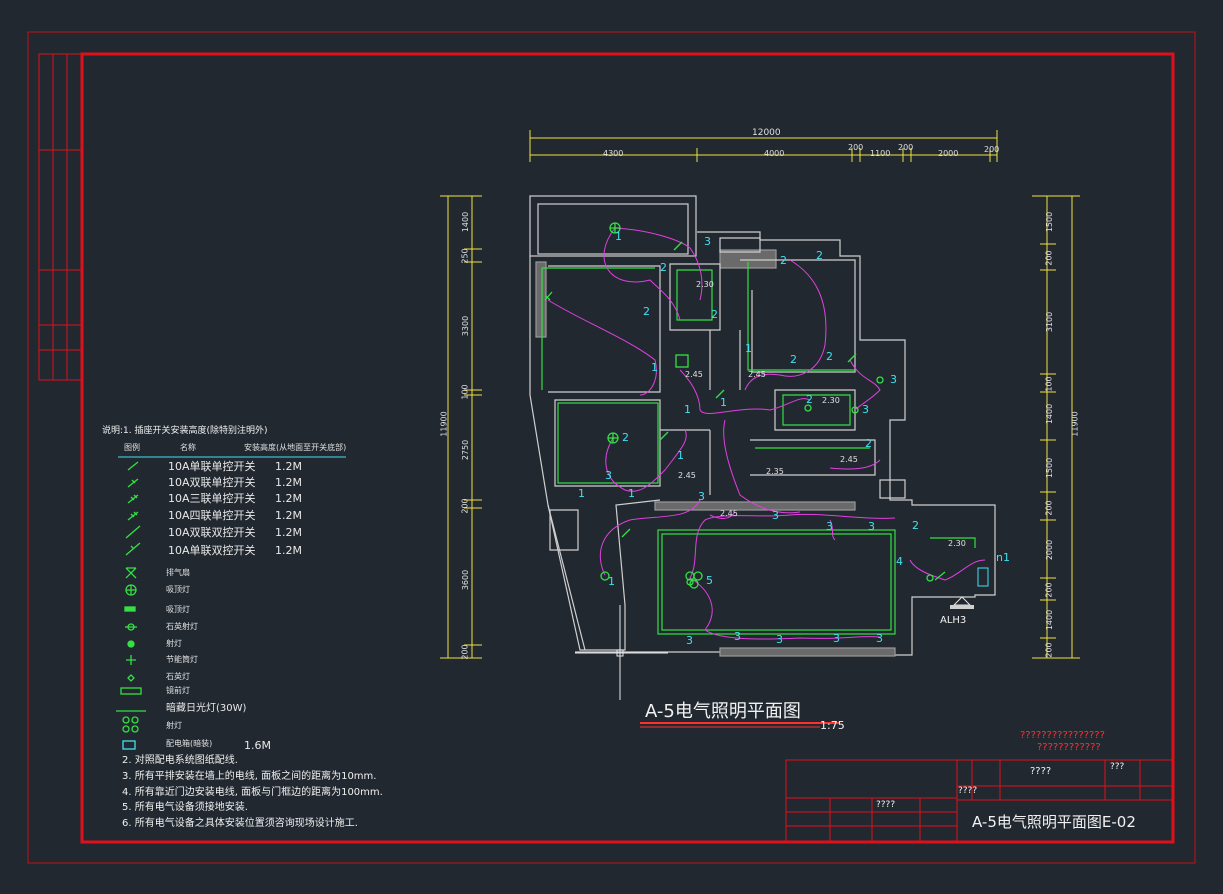  I want to click on stamp-line-1: ????????????????, so click(1062, 735).